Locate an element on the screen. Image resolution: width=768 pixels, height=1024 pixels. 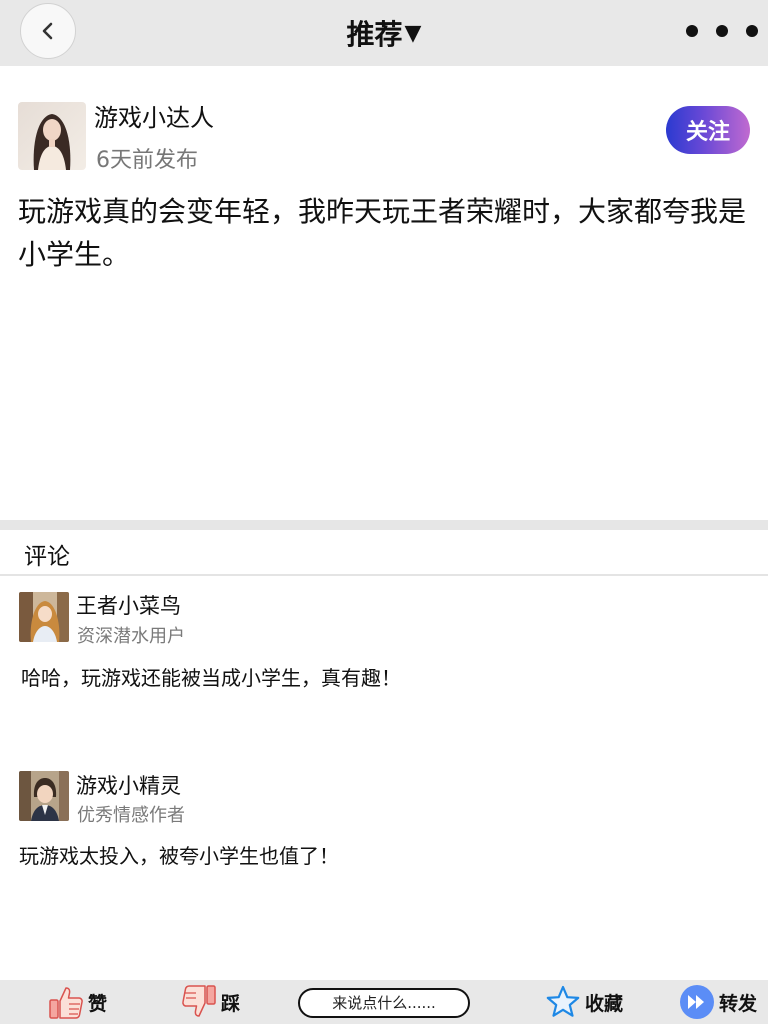
commenter-name: 游戏小精灵 is located at coordinates (128, 785).